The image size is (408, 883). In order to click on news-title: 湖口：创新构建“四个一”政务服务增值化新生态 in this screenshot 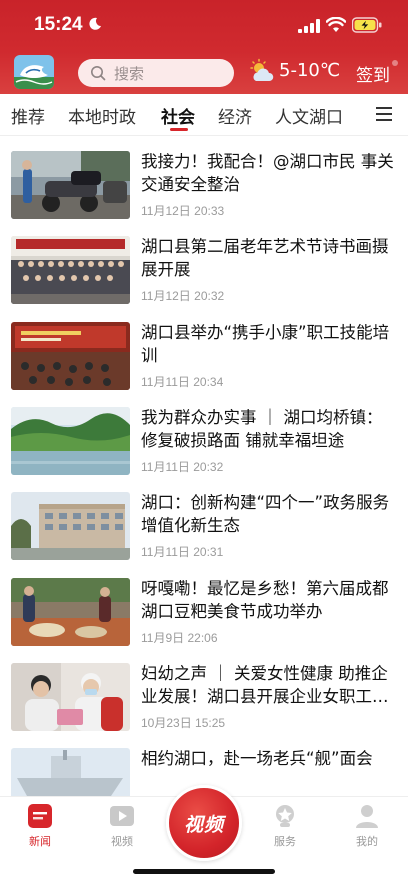, I will do `click(265, 514)`.